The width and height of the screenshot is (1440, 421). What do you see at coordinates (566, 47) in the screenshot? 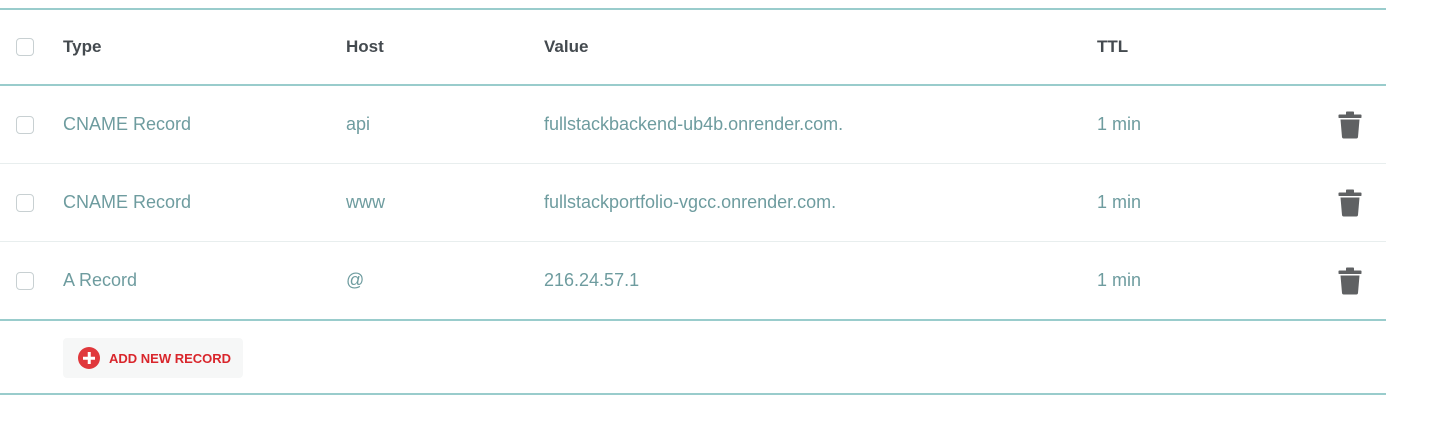
I see `column-header-value: Value` at bounding box center [566, 47].